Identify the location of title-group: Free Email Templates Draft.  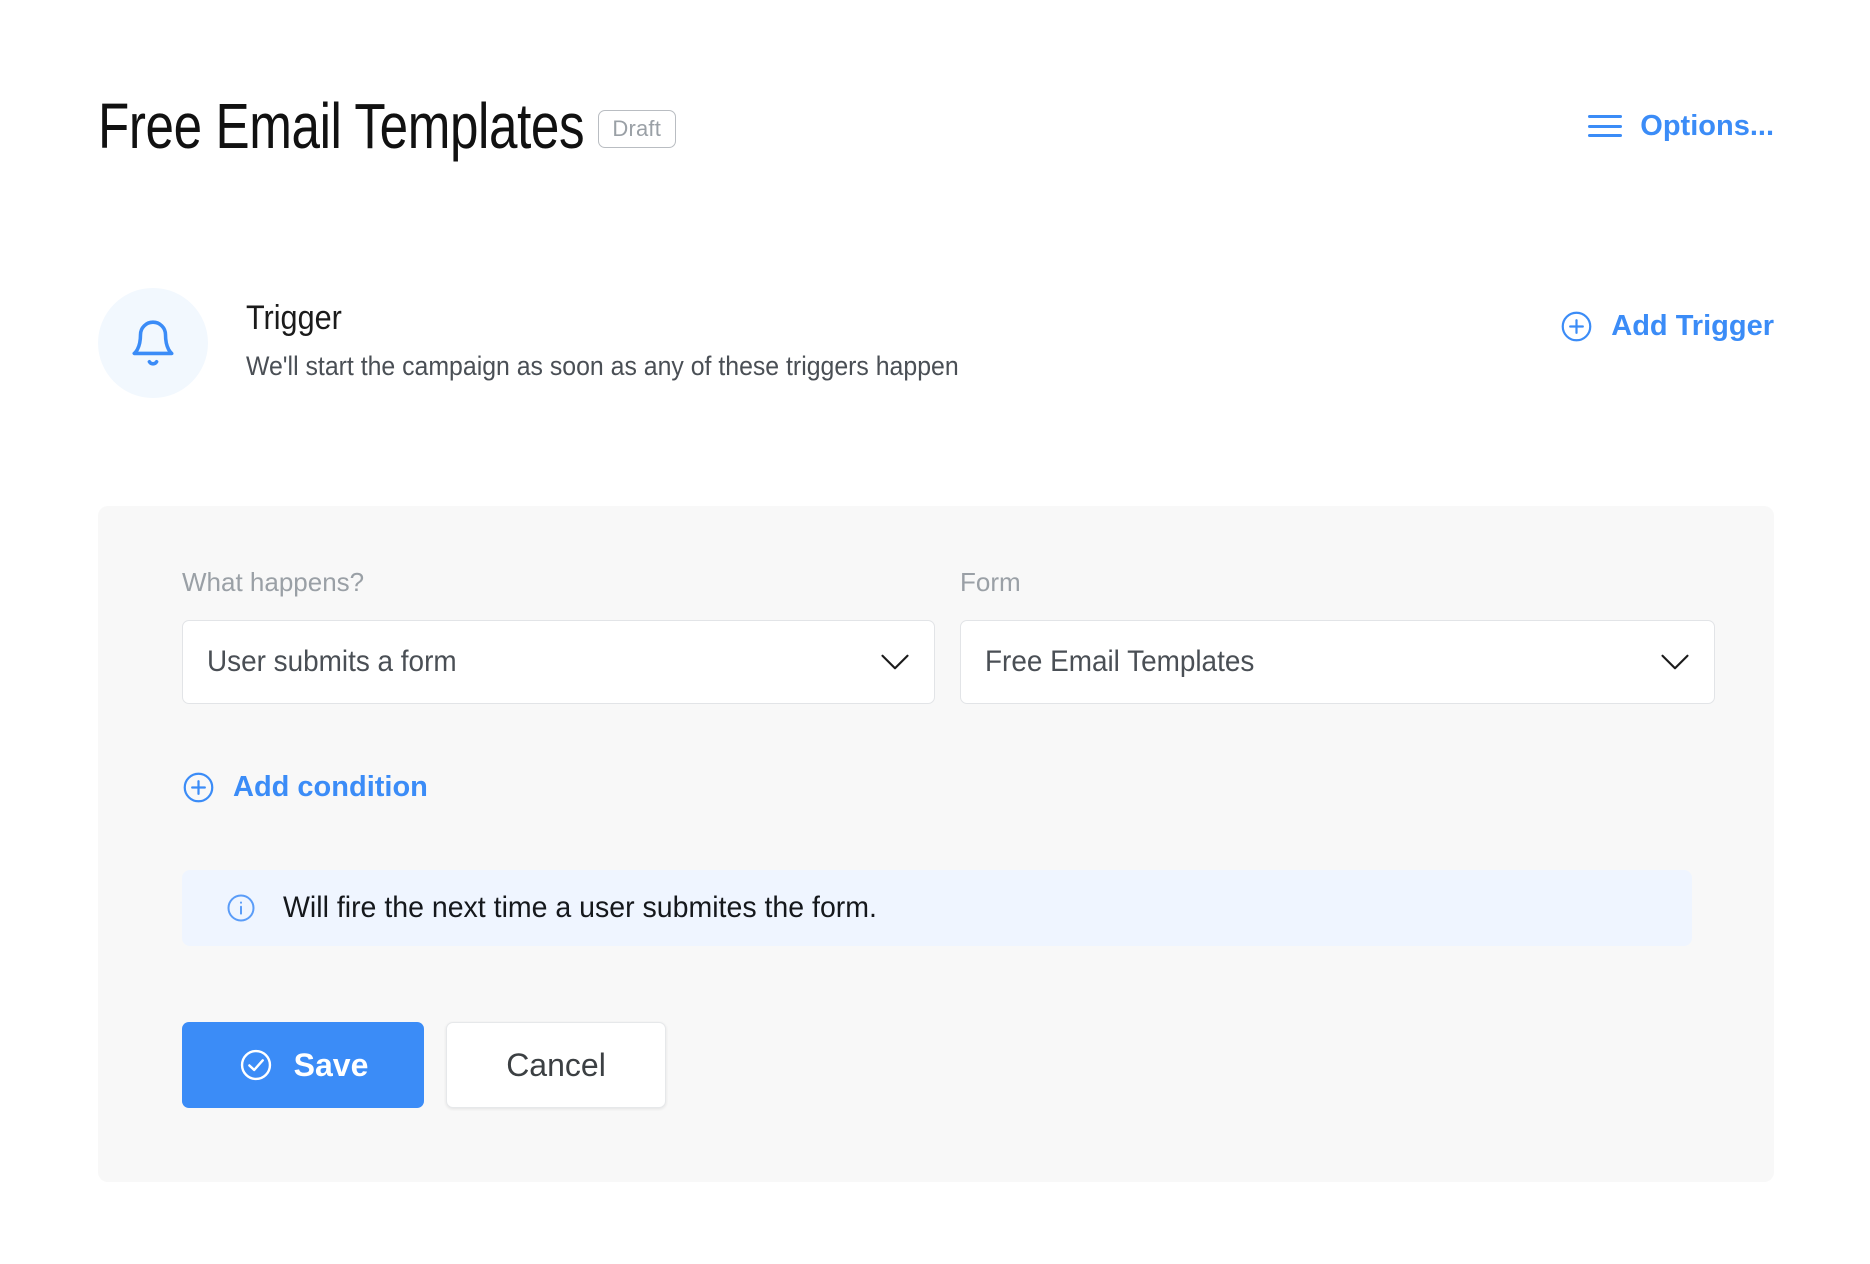
(387, 126).